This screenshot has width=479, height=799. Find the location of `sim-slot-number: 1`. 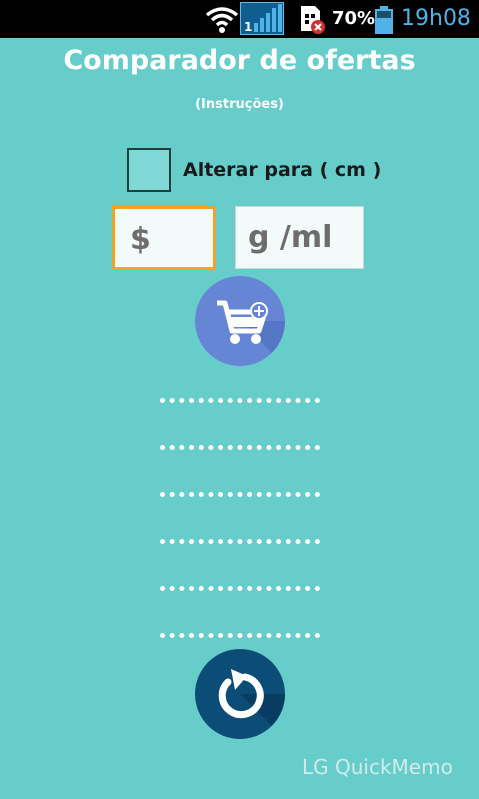

sim-slot-number: 1 is located at coordinates (248, 27).